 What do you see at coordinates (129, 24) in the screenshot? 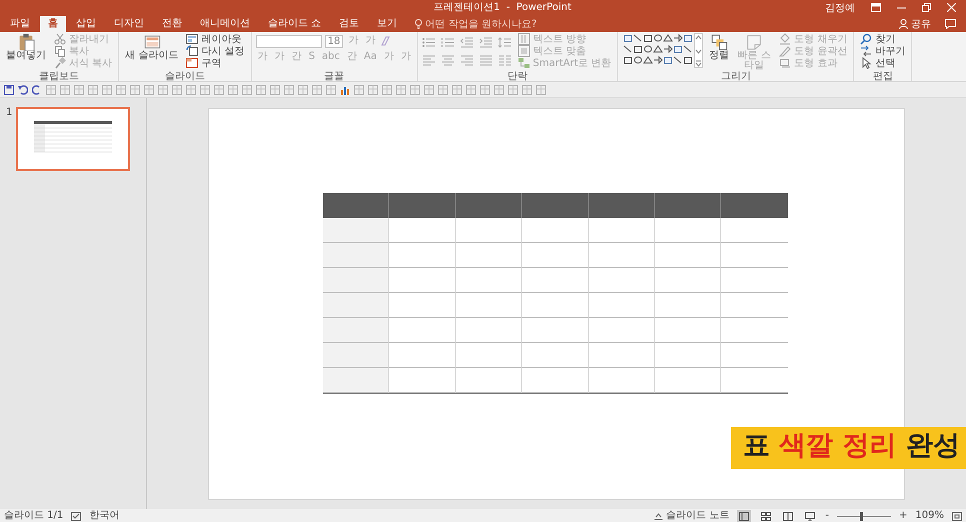
I see `ribbon-tab: 디자인` at bounding box center [129, 24].